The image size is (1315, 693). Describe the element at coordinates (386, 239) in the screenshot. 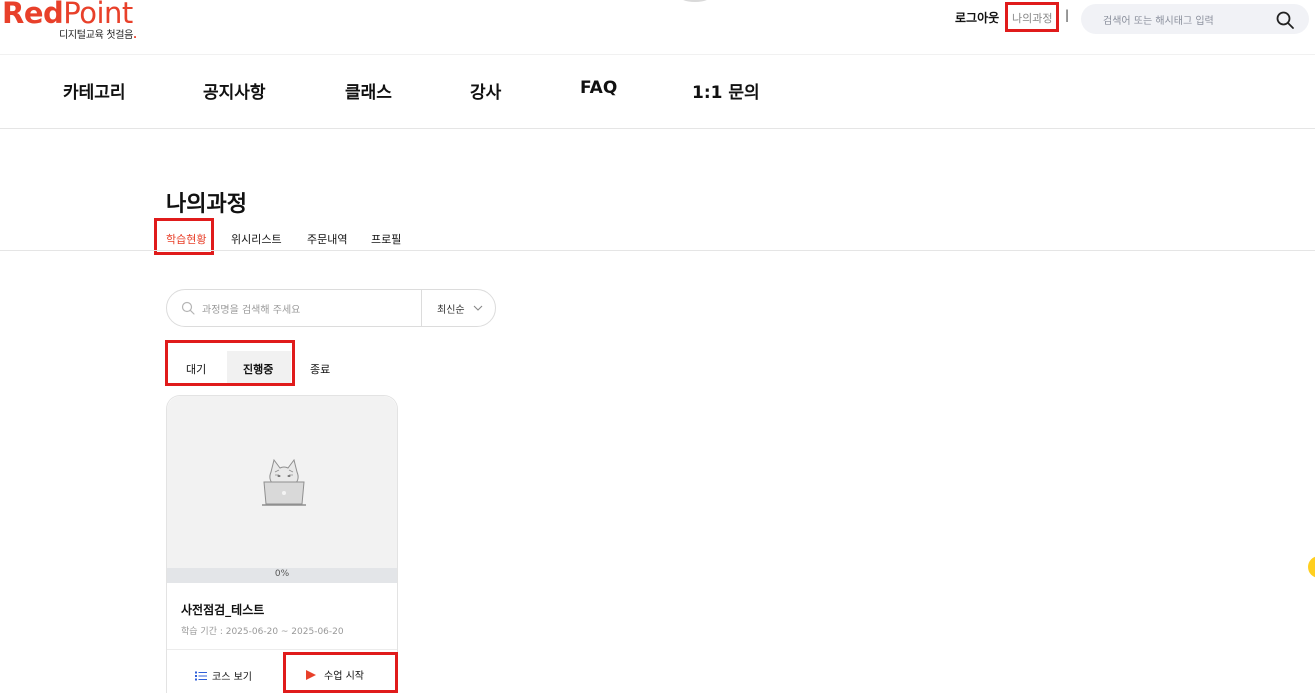

I see `tab-profile: 프로필` at that location.